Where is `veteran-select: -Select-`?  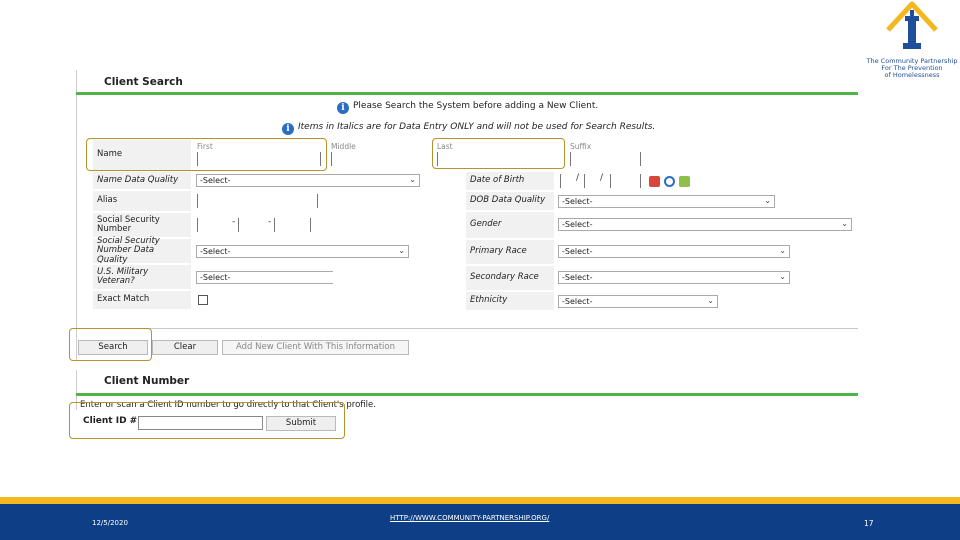 veteran-select: -Select- is located at coordinates (264, 277).